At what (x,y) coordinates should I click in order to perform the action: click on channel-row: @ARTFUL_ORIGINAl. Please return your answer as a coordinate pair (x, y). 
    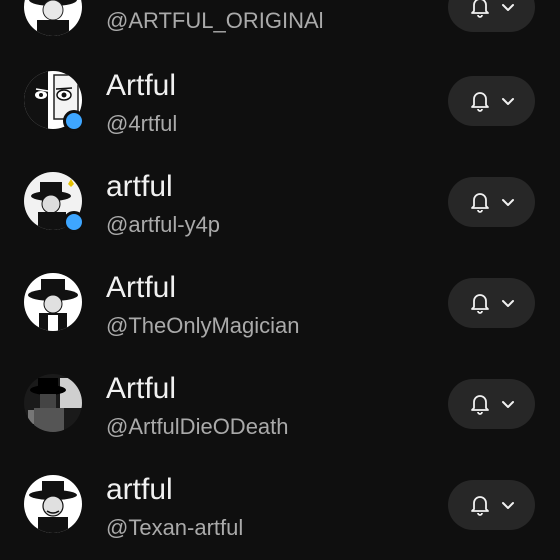
    Looking at the image, I should click on (280, 30).